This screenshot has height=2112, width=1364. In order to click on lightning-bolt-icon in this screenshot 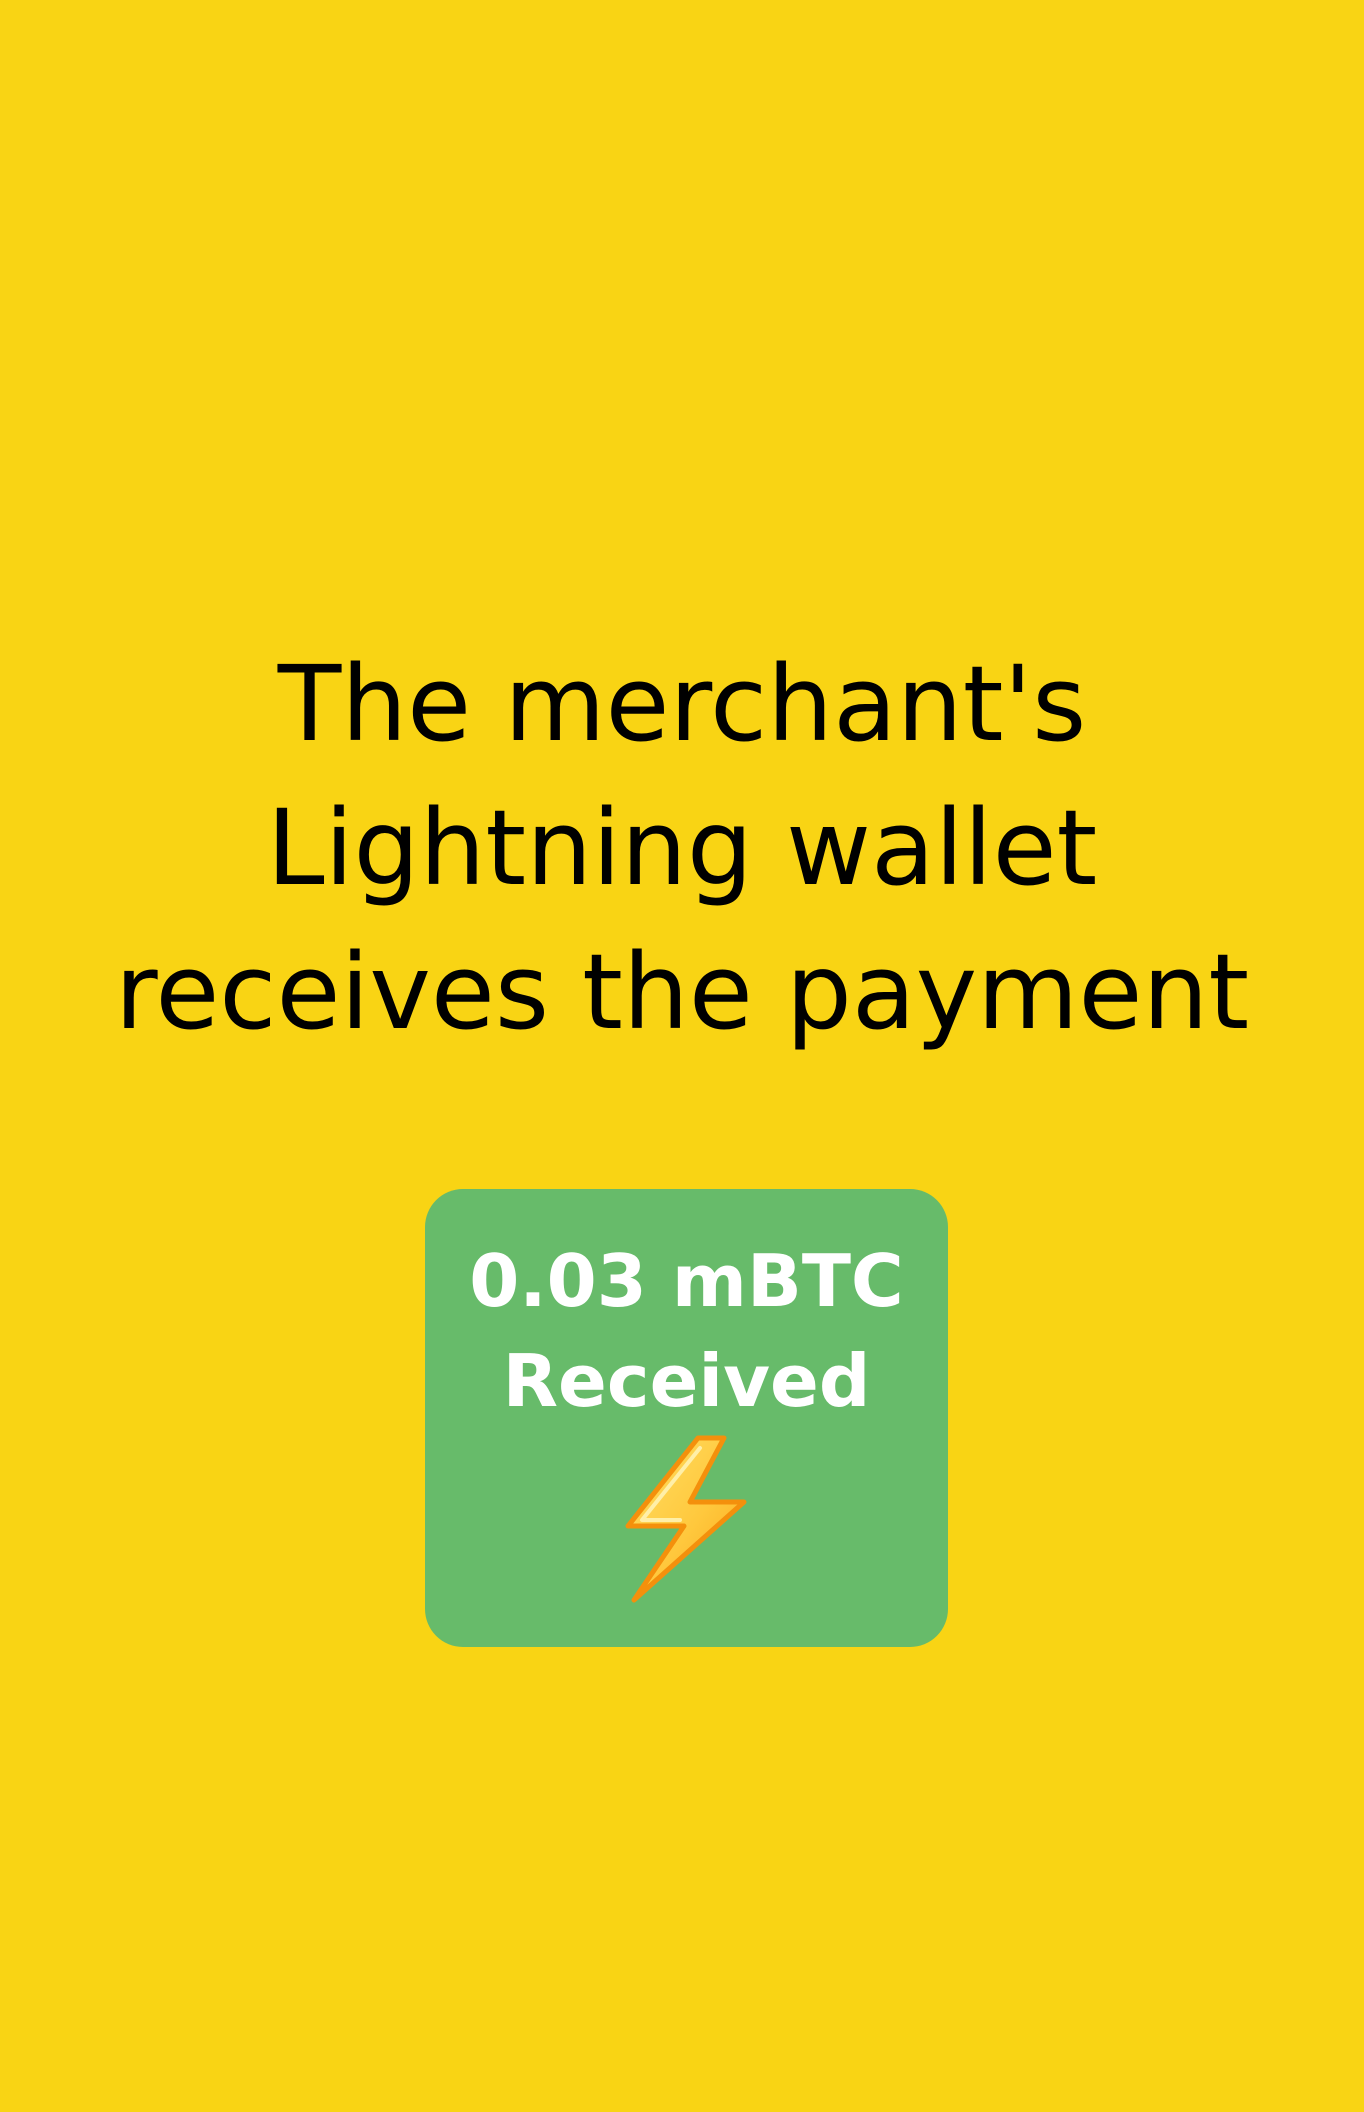, I will do `click(686, 1519)`.